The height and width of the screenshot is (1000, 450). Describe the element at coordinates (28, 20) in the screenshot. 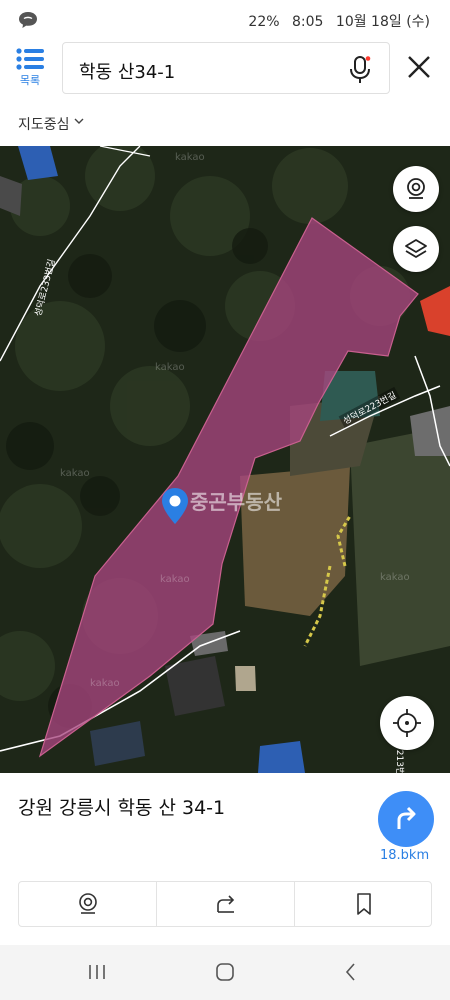

I see `chat-bubble-icon` at that location.